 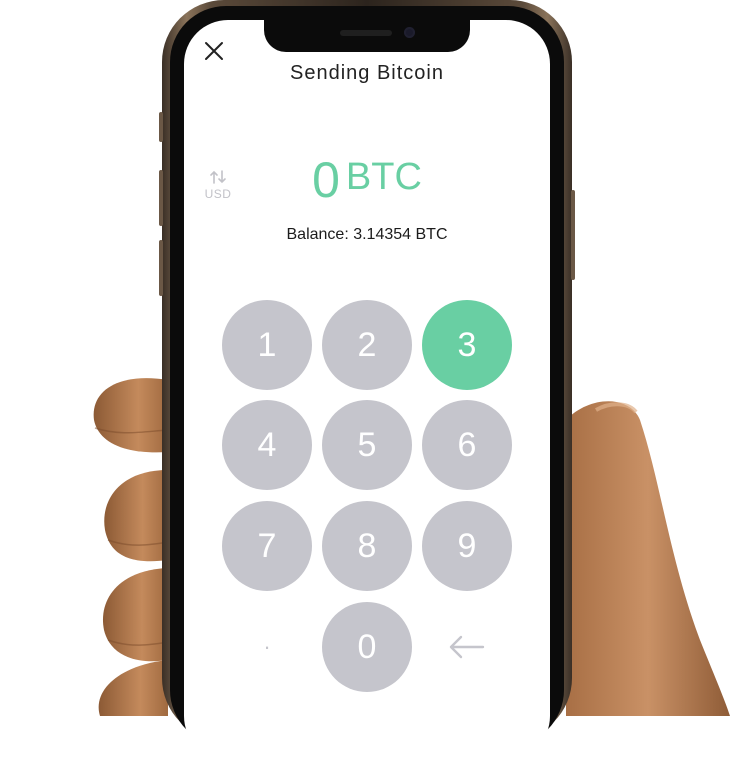 I want to click on key-3: 3, so click(x=467, y=345).